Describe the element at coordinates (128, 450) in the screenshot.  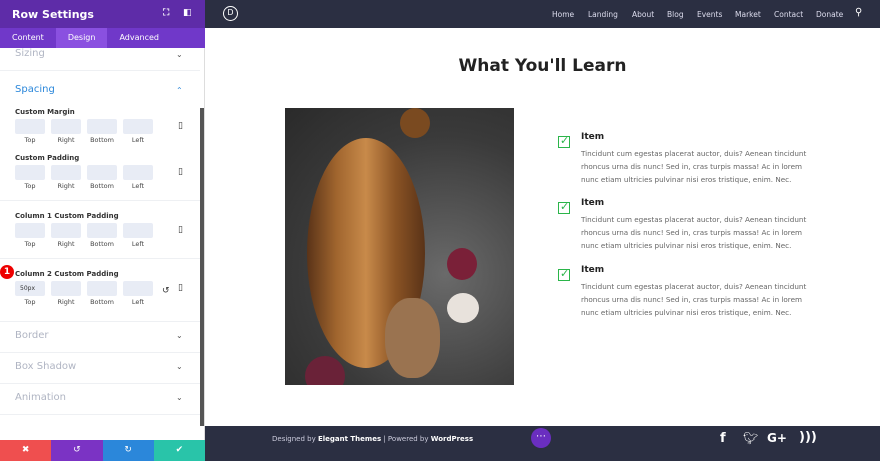
I see `redo-button: ↻` at that location.